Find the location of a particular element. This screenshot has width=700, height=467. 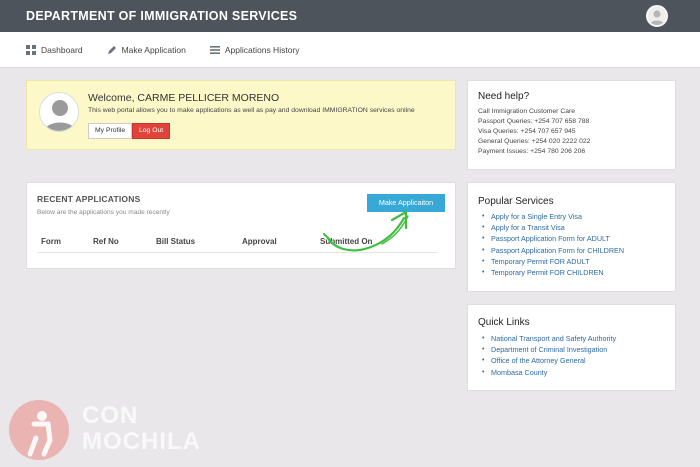

service-link: Apply for a Single Entry Visa is located at coordinates (553, 216).